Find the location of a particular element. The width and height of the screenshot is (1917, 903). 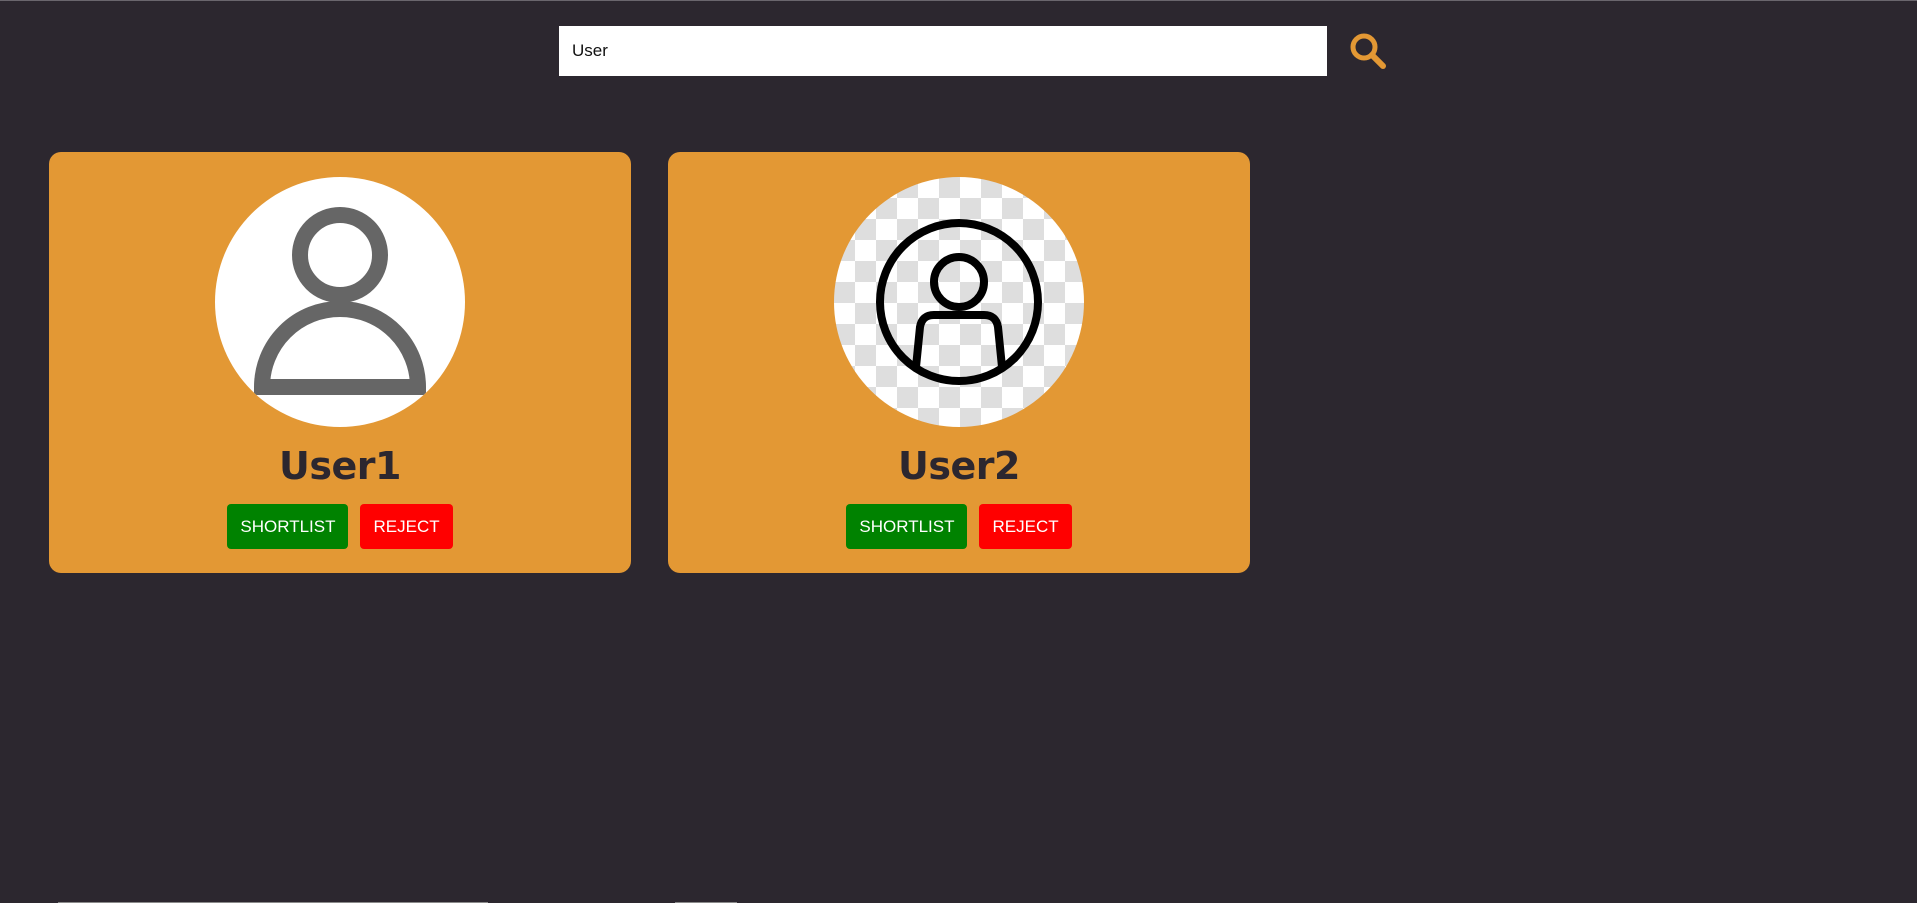

user-outline-icon is located at coordinates (340, 301).